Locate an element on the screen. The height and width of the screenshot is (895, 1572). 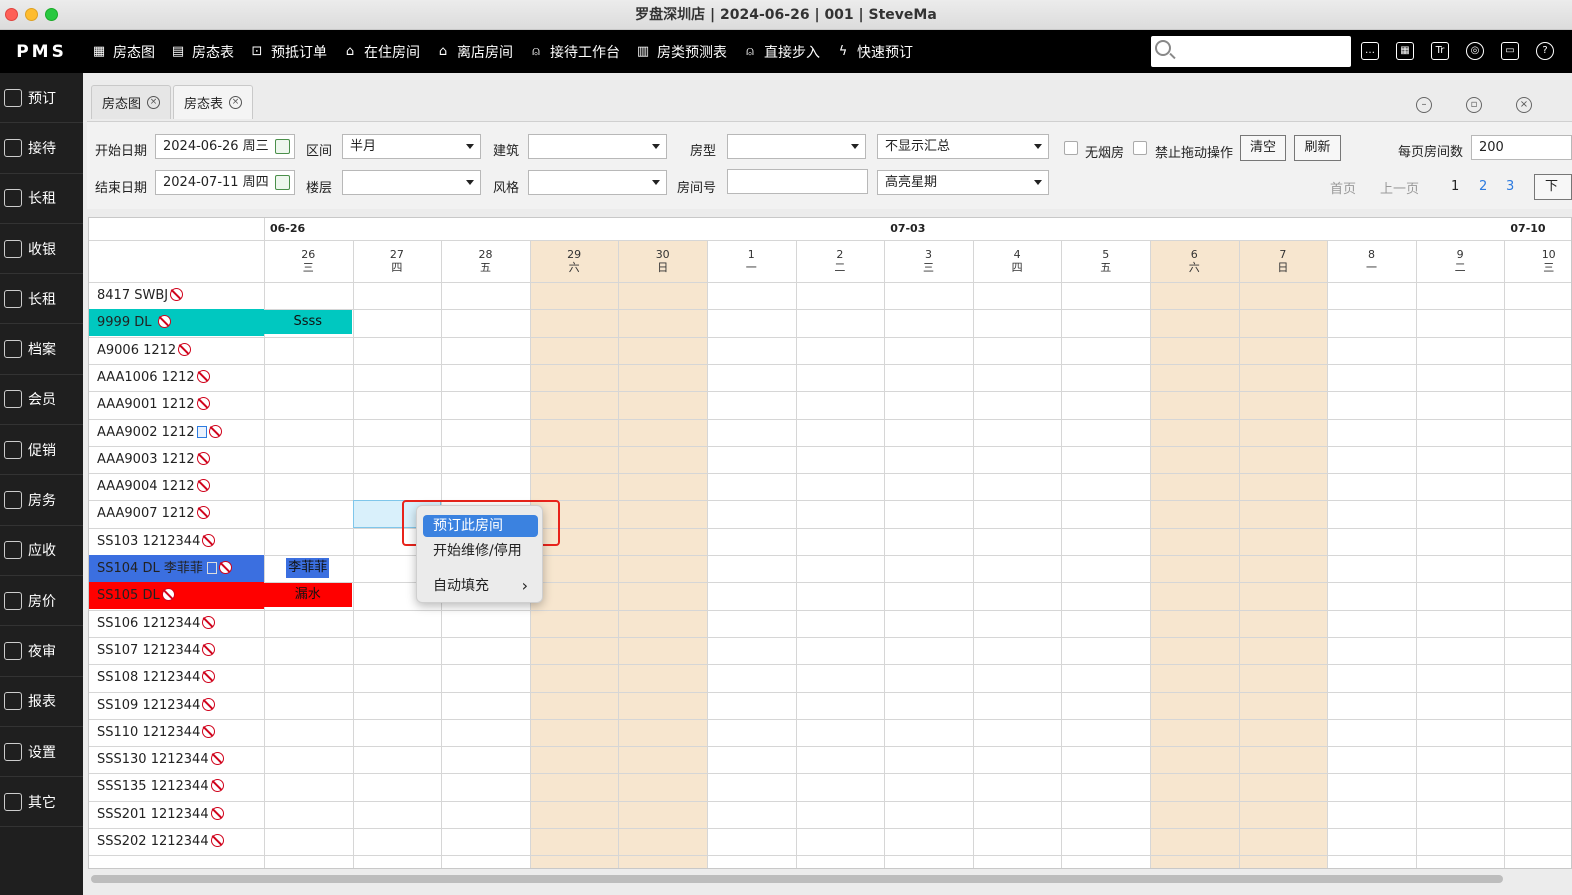
room-row-label: SSS202 1212344 is located at coordinates (176, 841).